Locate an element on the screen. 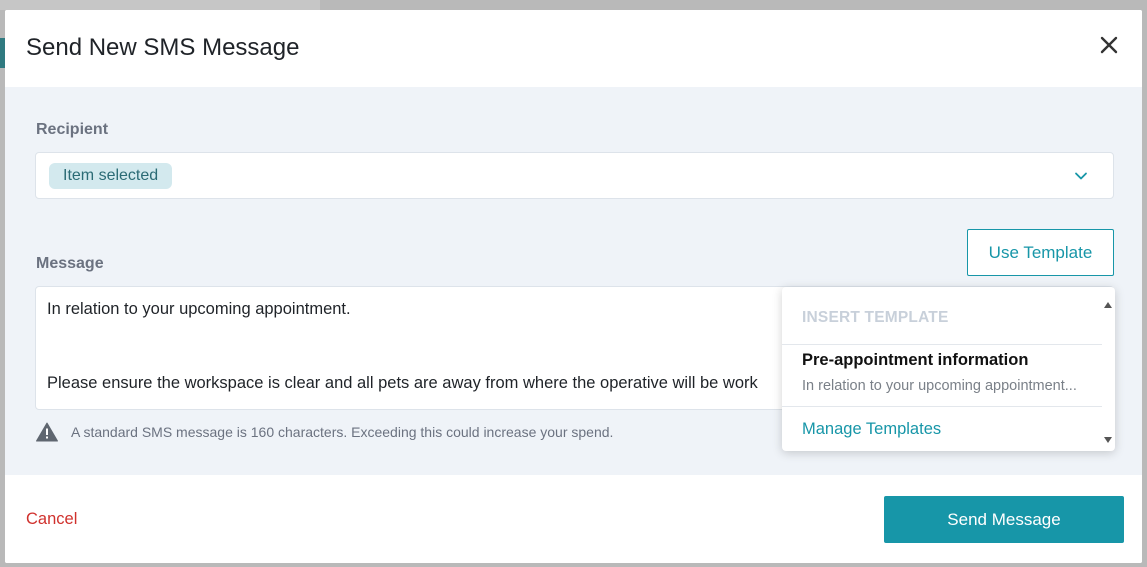 The image size is (1147, 567). selected-recipient-chip: Item selected is located at coordinates (111, 176).